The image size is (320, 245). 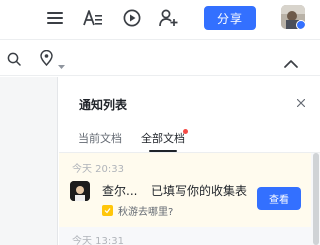 What do you see at coordinates (185, 131) in the screenshot?
I see `unread-dot` at bounding box center [185, 131].